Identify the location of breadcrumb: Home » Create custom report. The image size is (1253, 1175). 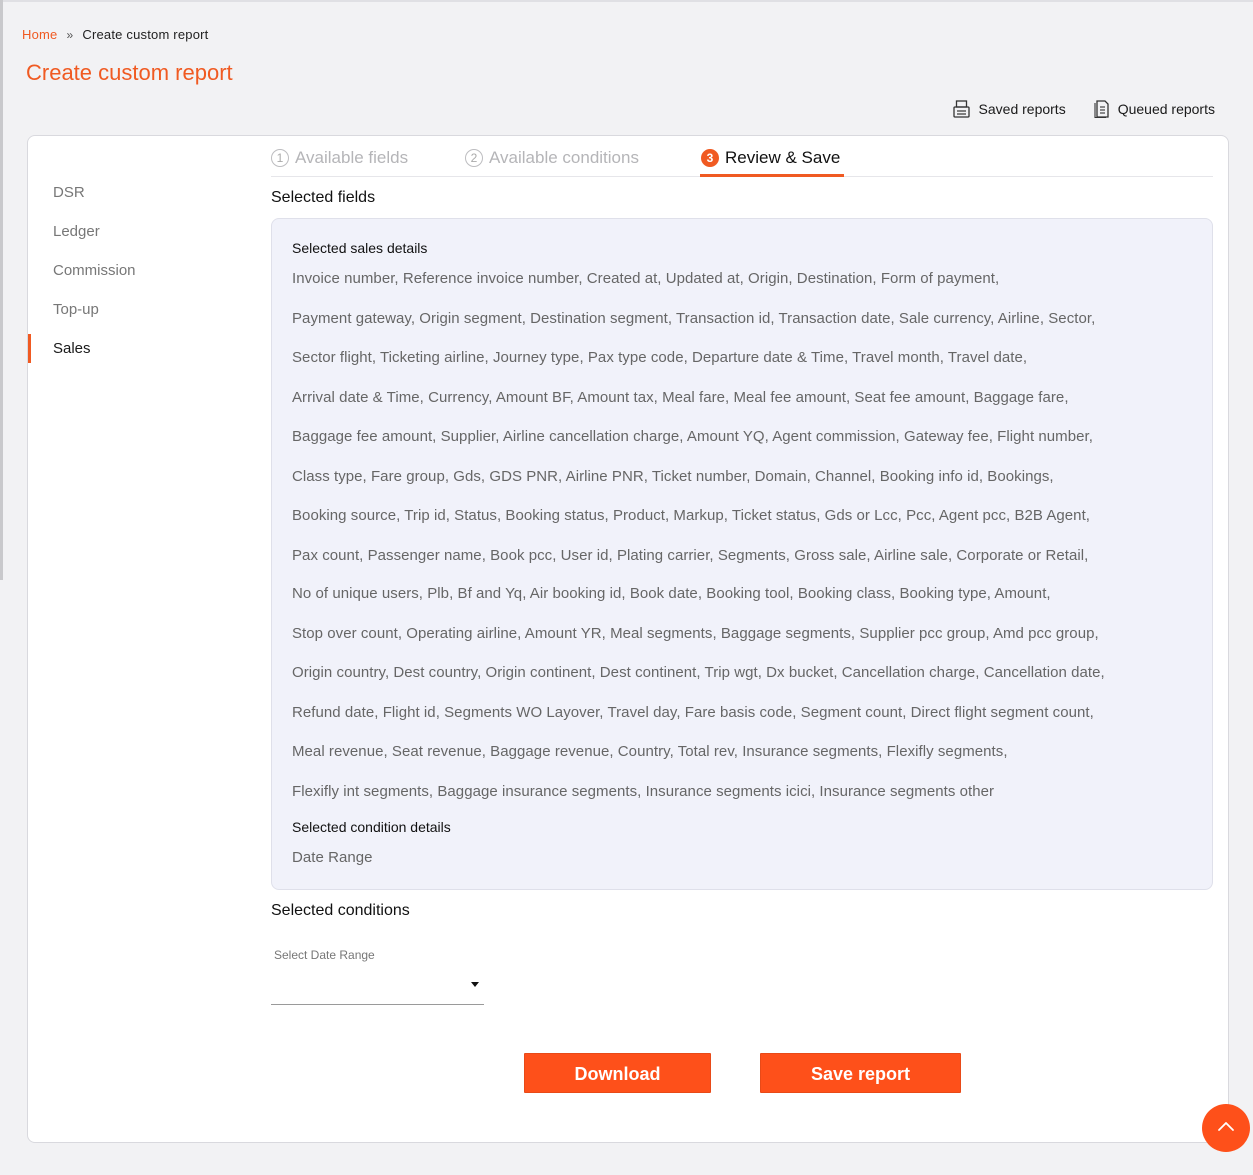
(115, 34).